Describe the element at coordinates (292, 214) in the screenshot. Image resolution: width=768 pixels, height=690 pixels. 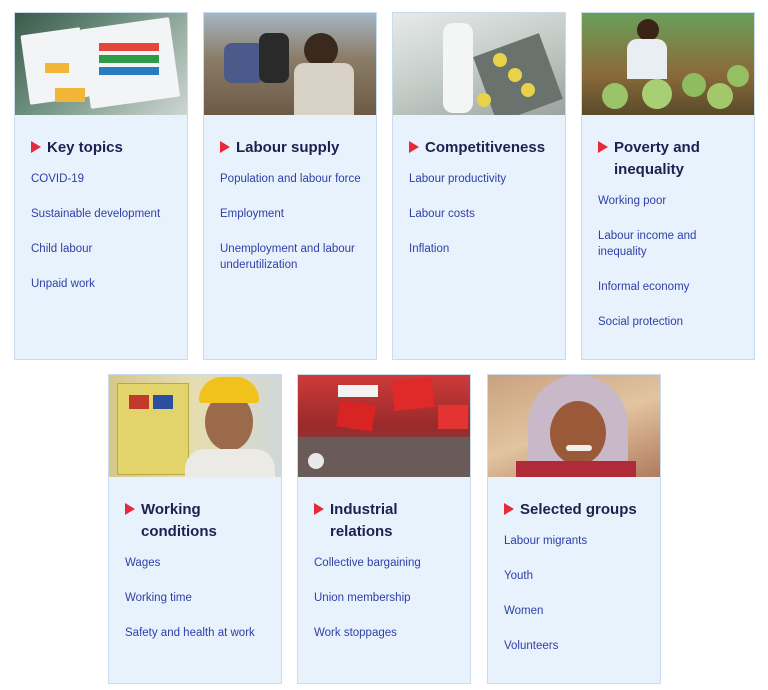
I see `link-employment: Employment` at that location.